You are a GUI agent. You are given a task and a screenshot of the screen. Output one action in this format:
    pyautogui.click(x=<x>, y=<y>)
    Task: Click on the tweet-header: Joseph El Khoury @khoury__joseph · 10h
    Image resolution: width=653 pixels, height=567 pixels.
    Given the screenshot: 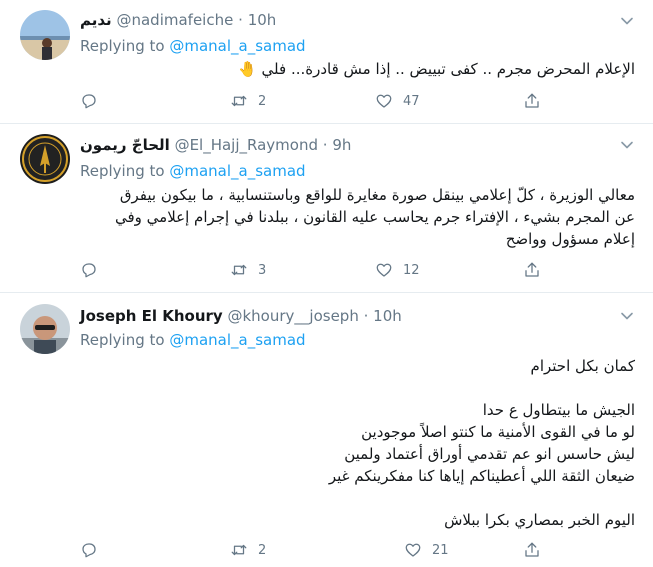 What is the action you would take?
    pyautogui.click(x=241, y=316)
    